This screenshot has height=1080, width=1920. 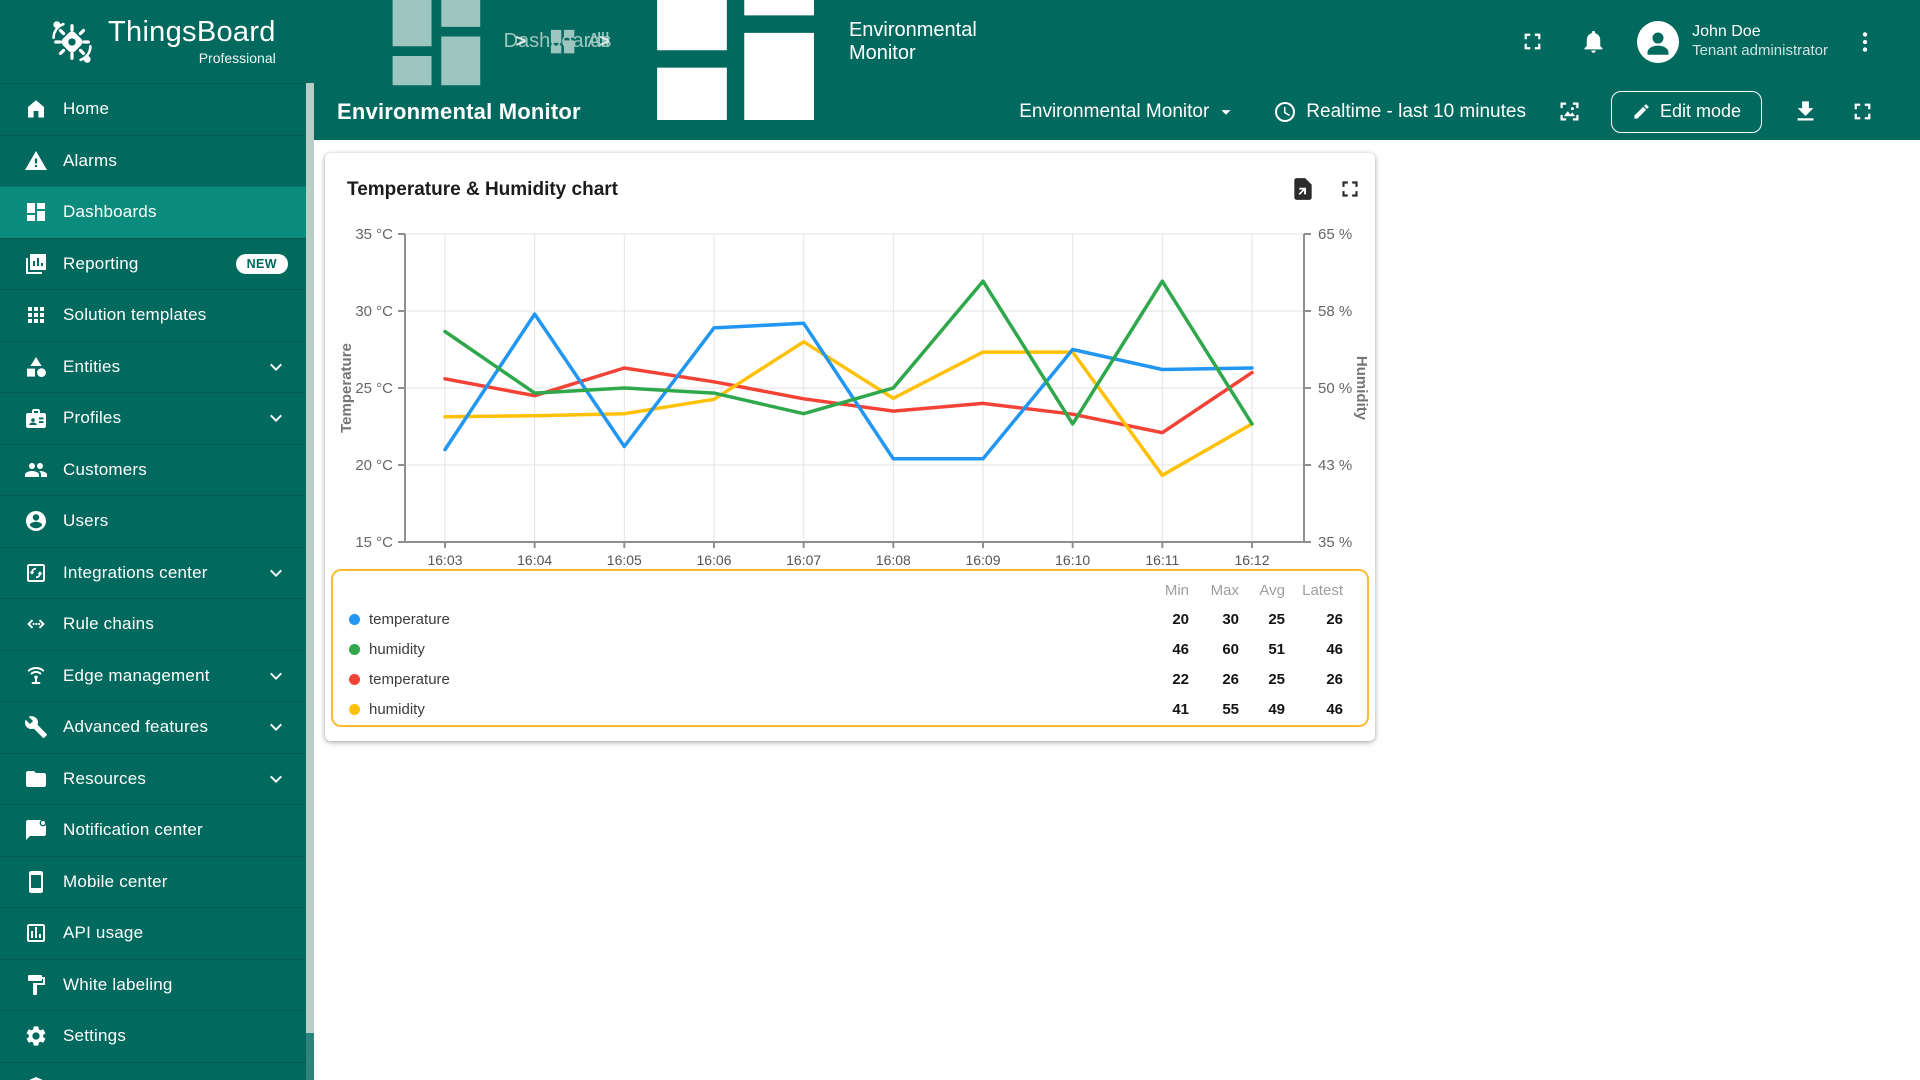 I want to click on solution-templates-icon, so click(x=36, y=315).